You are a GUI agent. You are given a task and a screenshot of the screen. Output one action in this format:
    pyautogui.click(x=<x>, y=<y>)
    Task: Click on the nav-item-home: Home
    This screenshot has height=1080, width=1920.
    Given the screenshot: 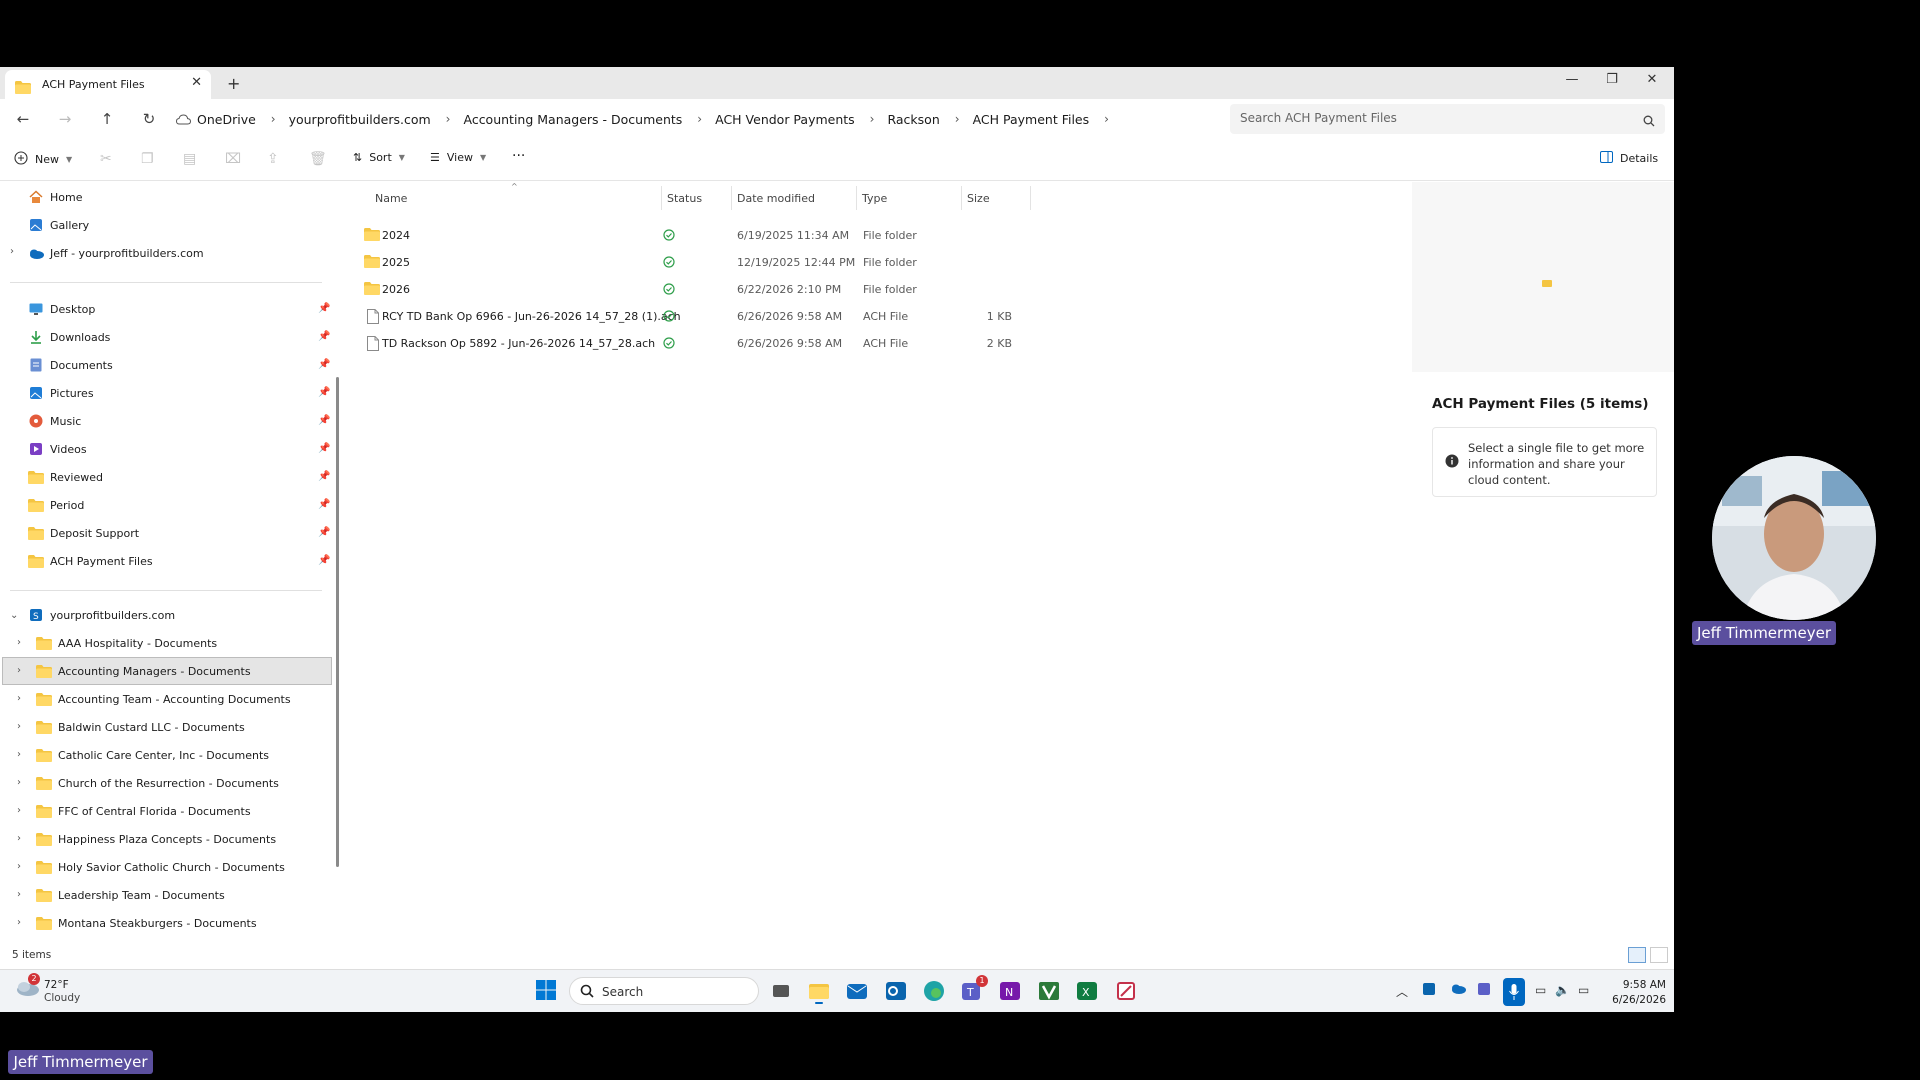 What is the action you would take?
    pyautogui.click(x=55, y=197)
    